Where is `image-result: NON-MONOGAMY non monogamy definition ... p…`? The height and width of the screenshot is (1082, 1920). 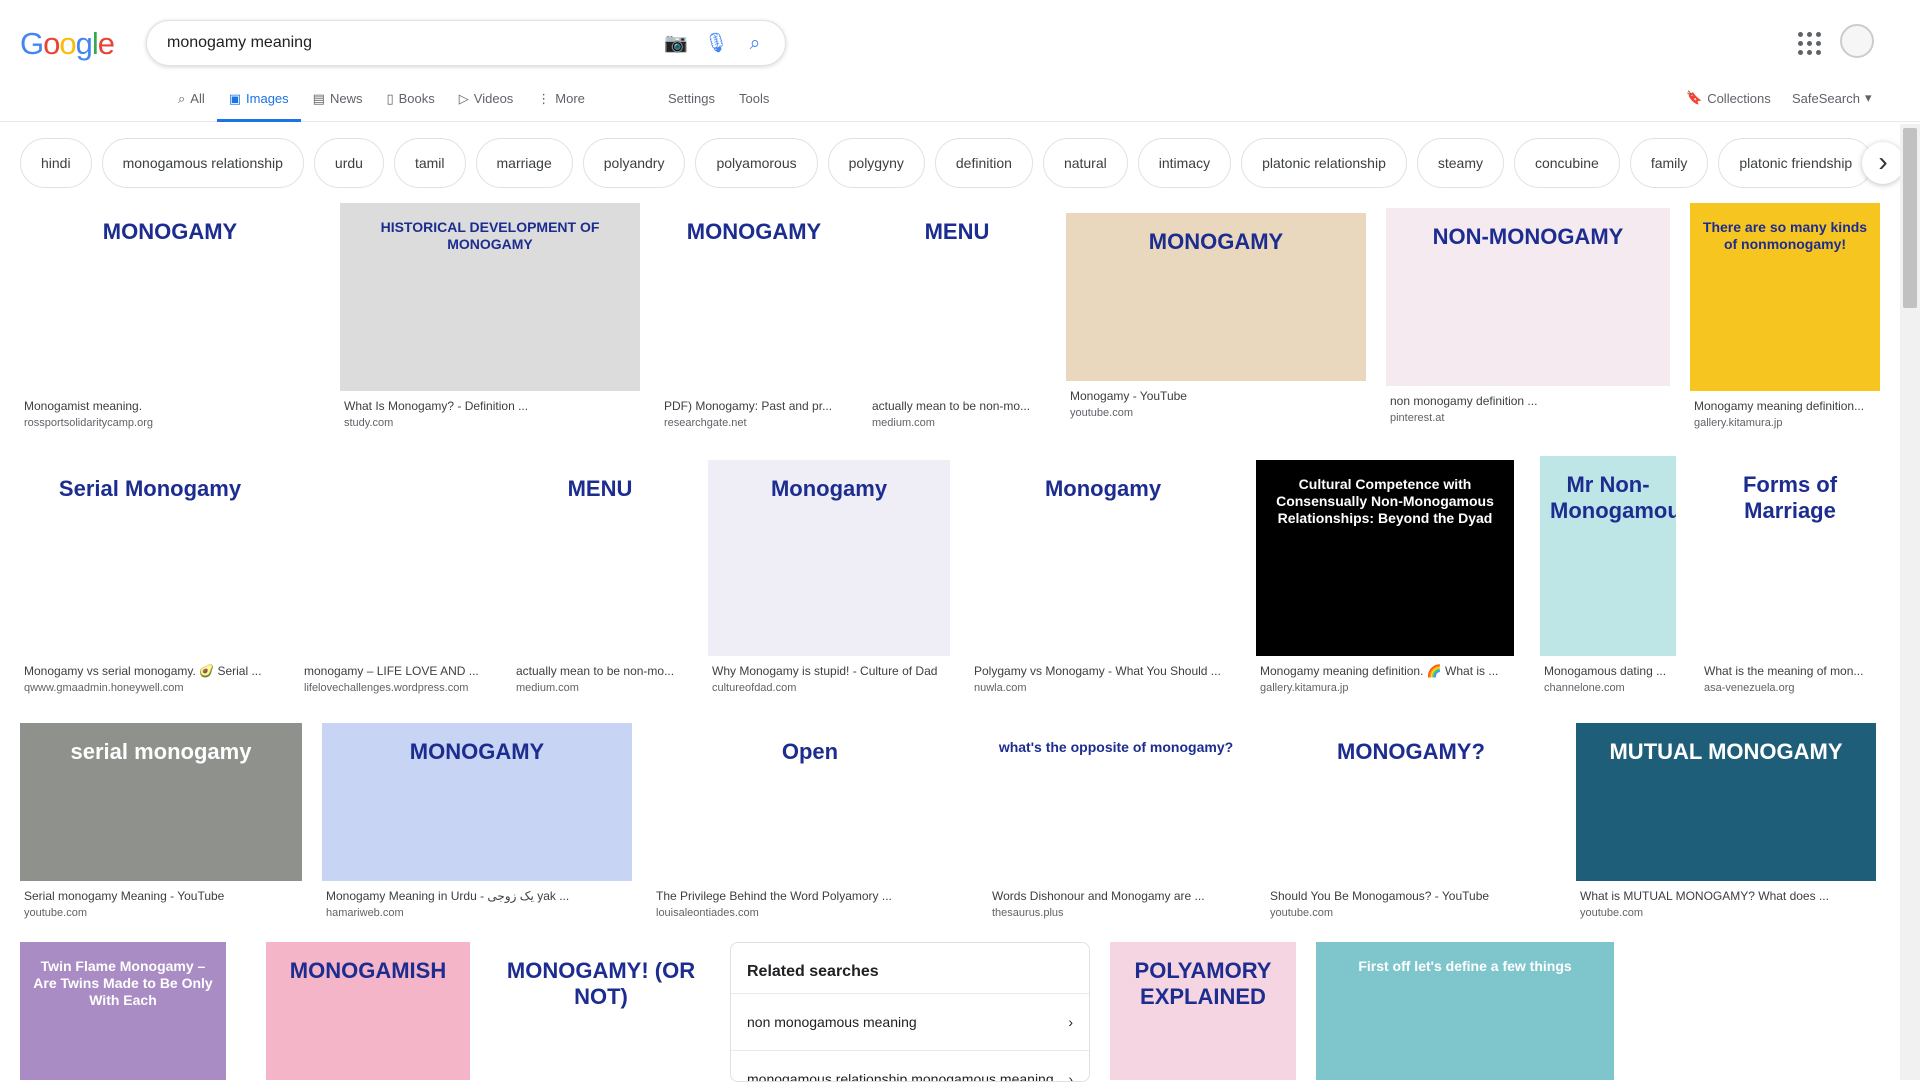 image-result: NON-MONOGAMY non monogamy definition ... p… is located at coordinates (1528, 316).